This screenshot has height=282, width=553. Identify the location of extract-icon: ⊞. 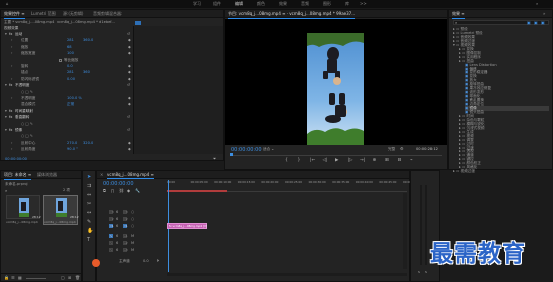
(387, 160).